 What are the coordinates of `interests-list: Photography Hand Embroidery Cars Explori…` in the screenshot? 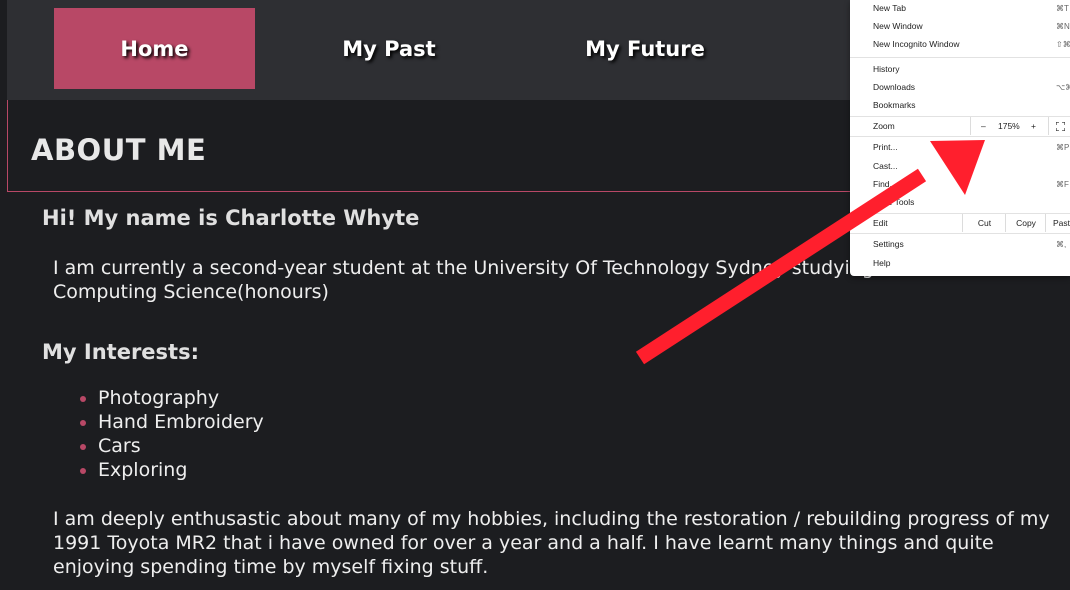 It's located at (162, 434).